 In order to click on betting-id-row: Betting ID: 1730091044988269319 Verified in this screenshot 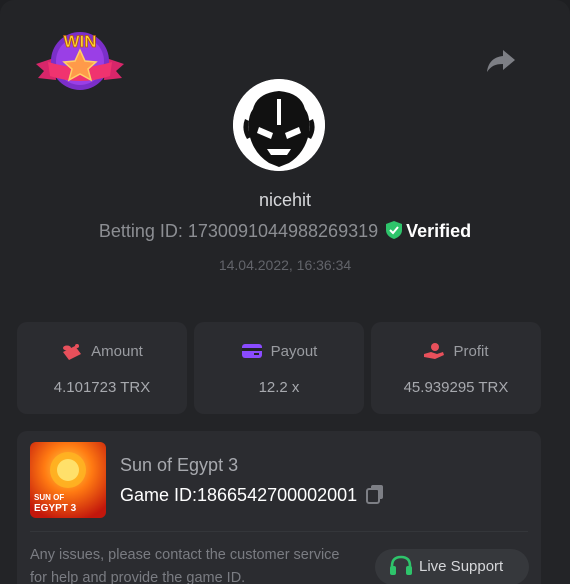, I will do `click(285, 231)`.